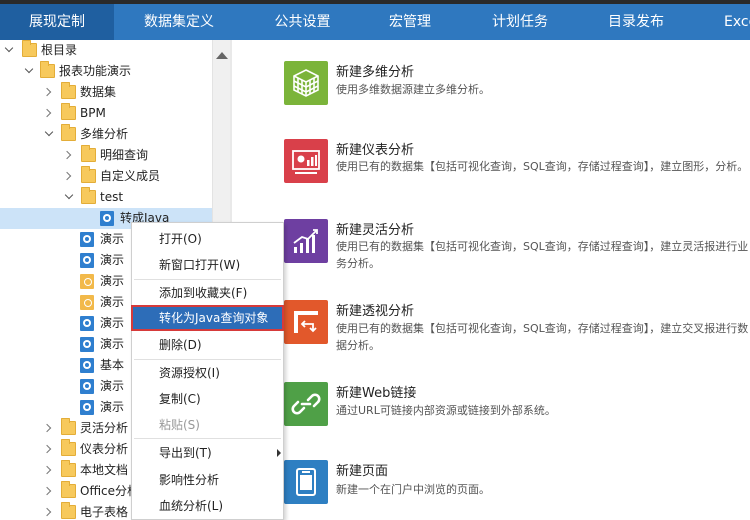 The image size is (750, 520). What do you see at coordinates (207, 318) in the screenshot?
I see `menu-item-convert-java-query: 转化为Java查询对象` at bounding box center [207, 318].